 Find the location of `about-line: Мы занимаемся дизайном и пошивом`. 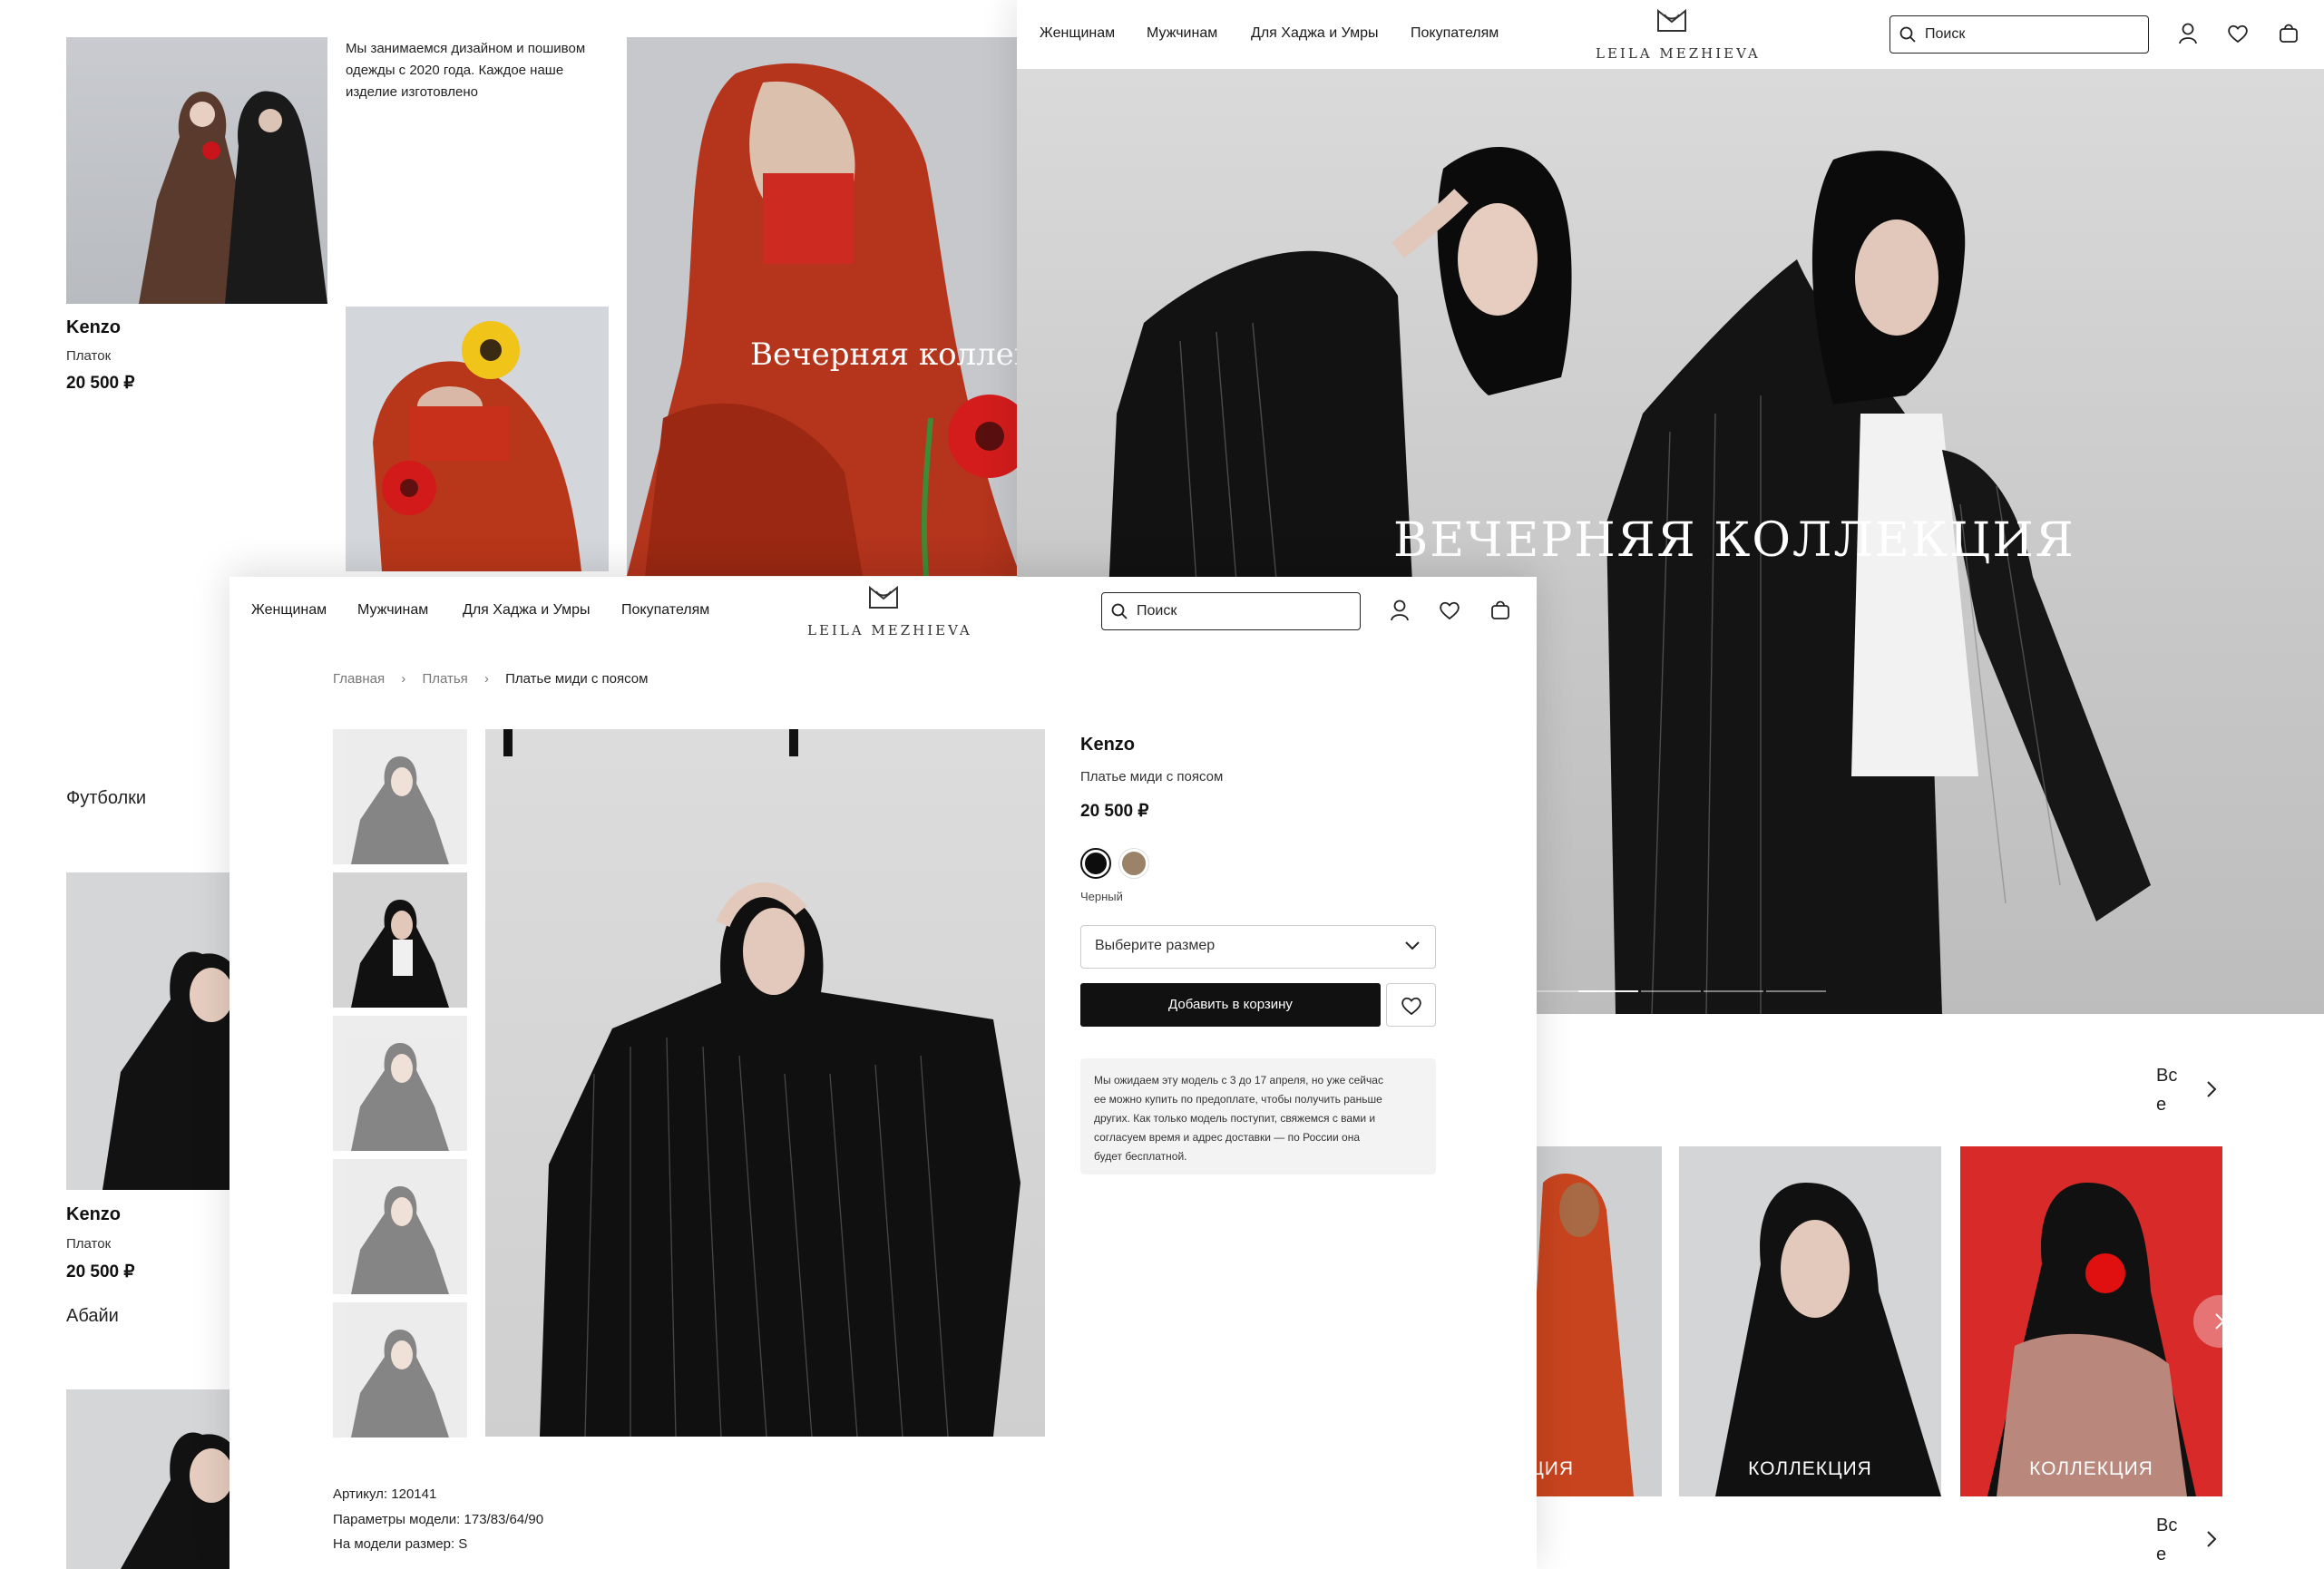

about-line: Мы занимаемся дизайном и пошивом is located at coordinates (466, 48).